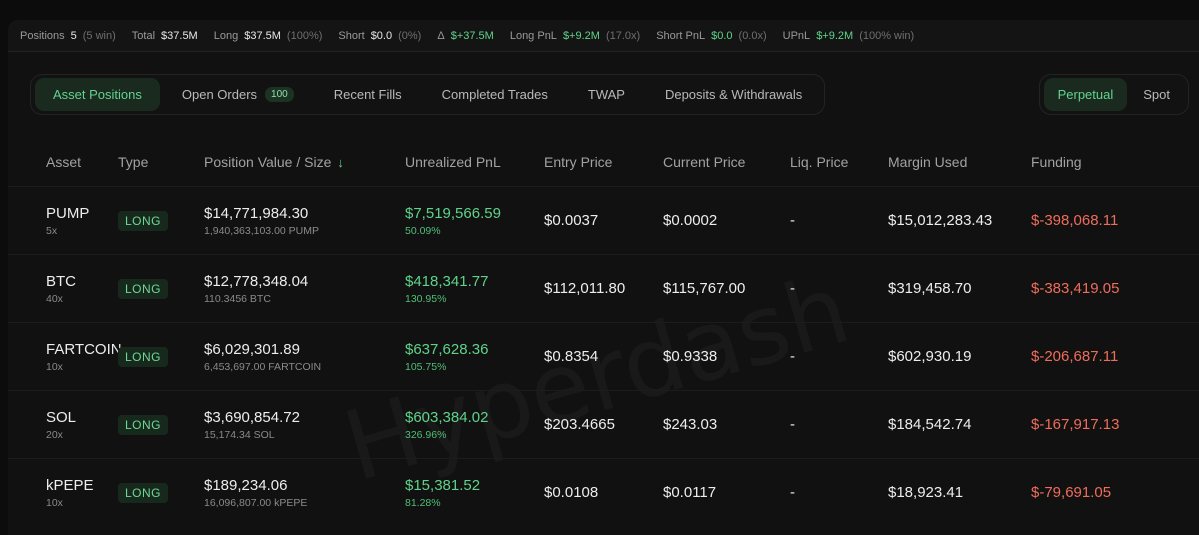 This screenshot has width=1199, height=535. I want to click on col-header-type: Type, so click(161, 162).